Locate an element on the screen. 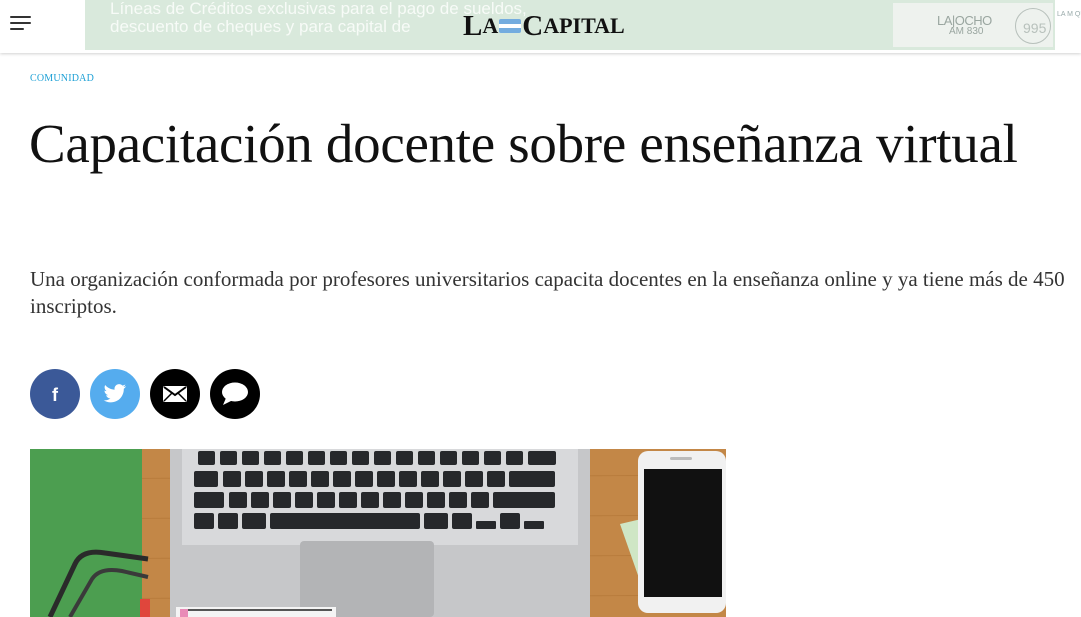 Image resolution: width=1081 pixels, height=617 pixels. svg-text: f is located at coordinates (55, 394).